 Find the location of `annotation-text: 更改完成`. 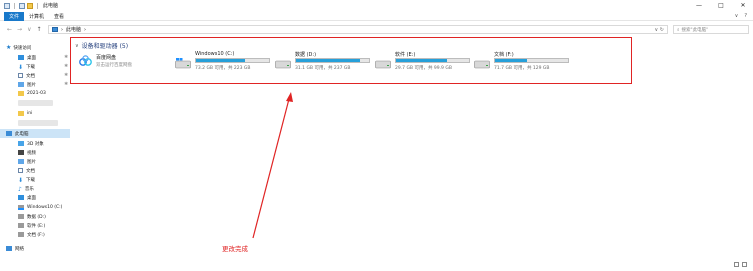

annotation-text: 更改完成 is located at coordinates (235, 249).